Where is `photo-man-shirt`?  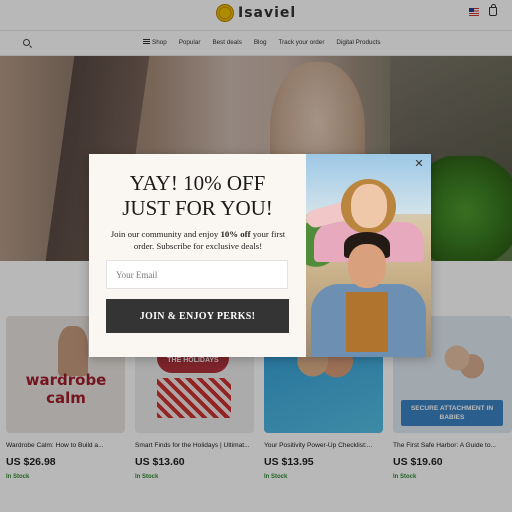
photo-man-shirt is located at coordinates (367, 322).